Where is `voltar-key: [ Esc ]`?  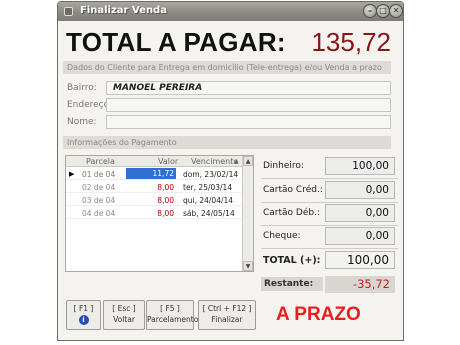
voltar-key: [ Esc ] is located at coordinates (124, 308).